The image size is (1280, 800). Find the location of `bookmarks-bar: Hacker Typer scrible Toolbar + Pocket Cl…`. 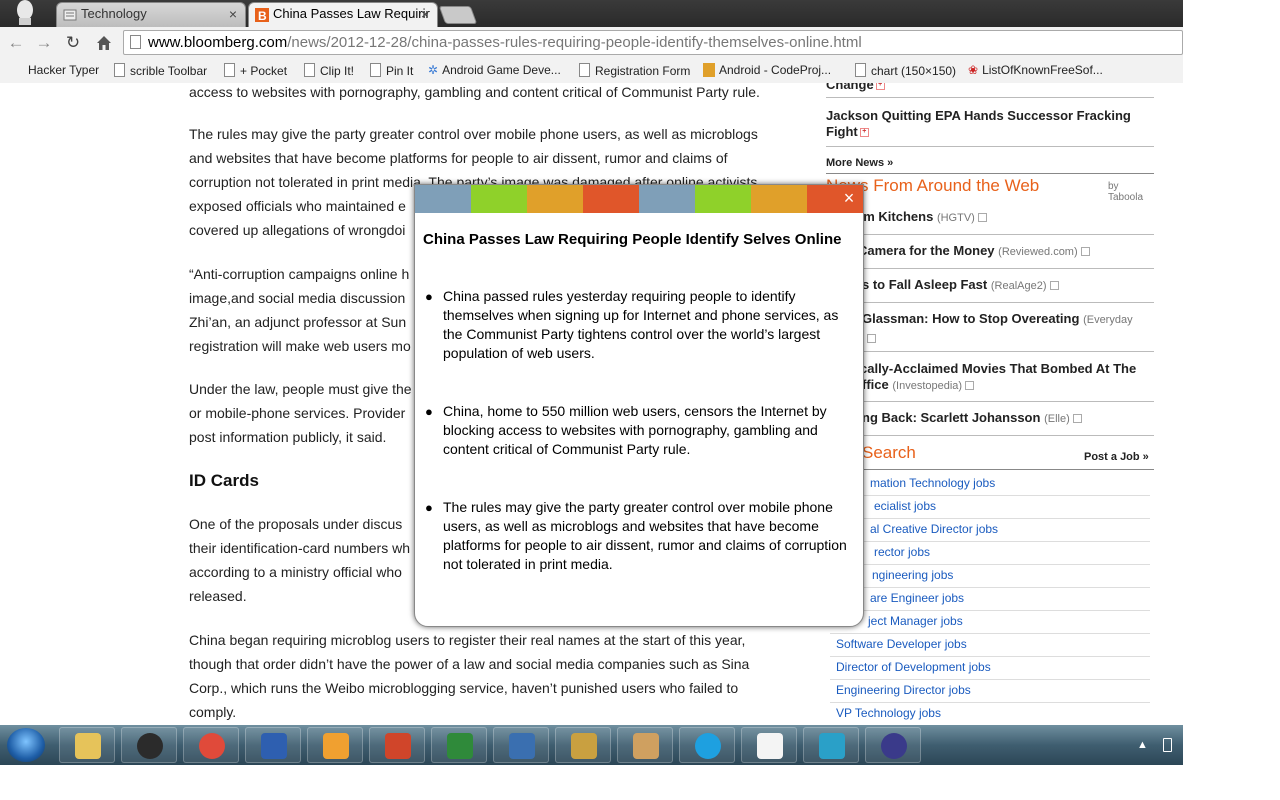

bookmarks-bar: Hacker Typer scrible Toolbar + Pocket Cl… is located at coordinates (591, 71).